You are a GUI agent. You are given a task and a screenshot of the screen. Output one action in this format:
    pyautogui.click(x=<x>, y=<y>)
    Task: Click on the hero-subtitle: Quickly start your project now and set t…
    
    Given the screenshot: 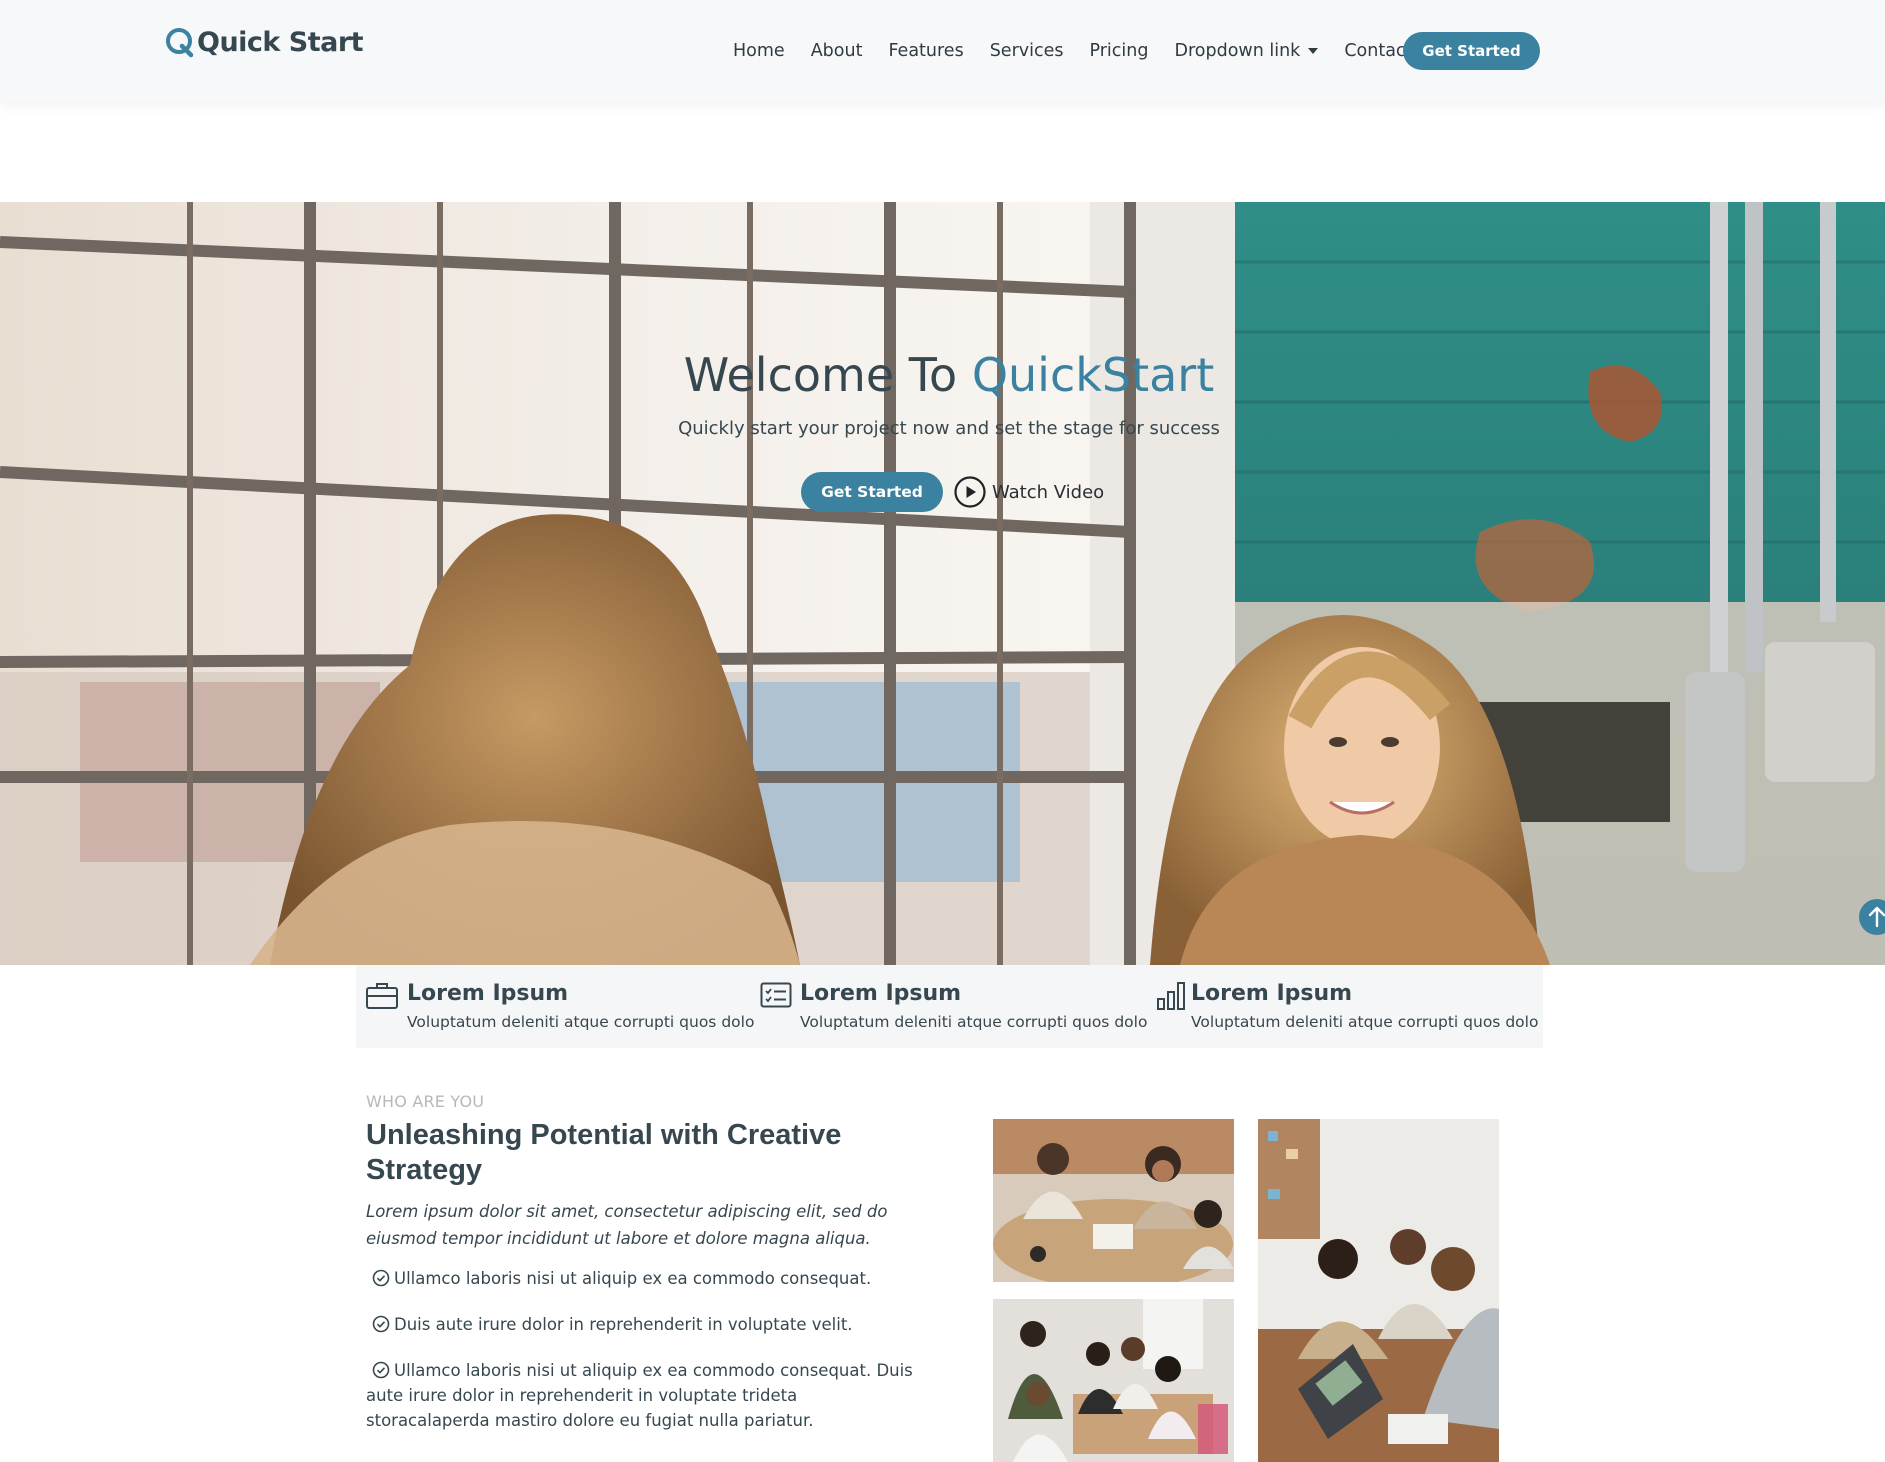 What is the action you would take?
    pyautogui.click(x=949, y=428)
    